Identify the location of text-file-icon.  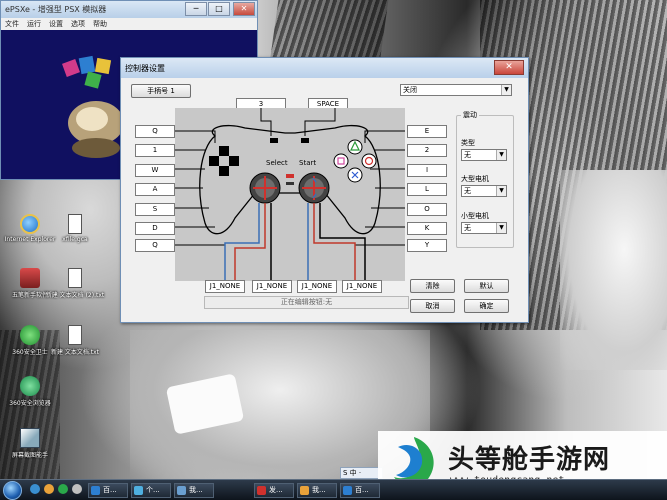
(75, 335).